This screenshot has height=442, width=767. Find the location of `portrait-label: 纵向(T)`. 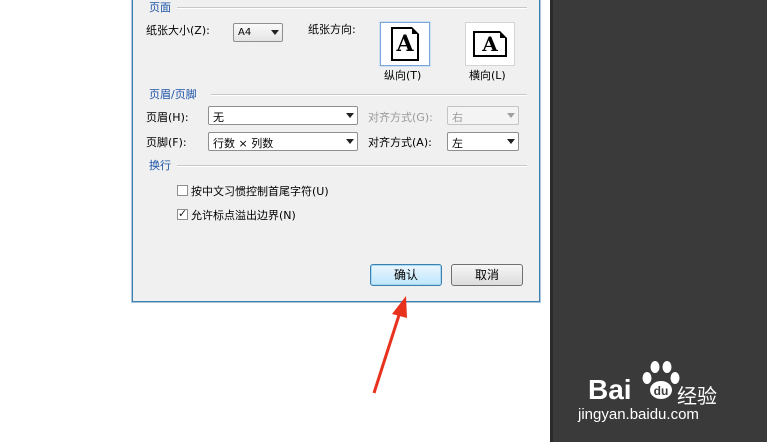

portrait-label: 纵向(T) is located at coordinates (402, 75).